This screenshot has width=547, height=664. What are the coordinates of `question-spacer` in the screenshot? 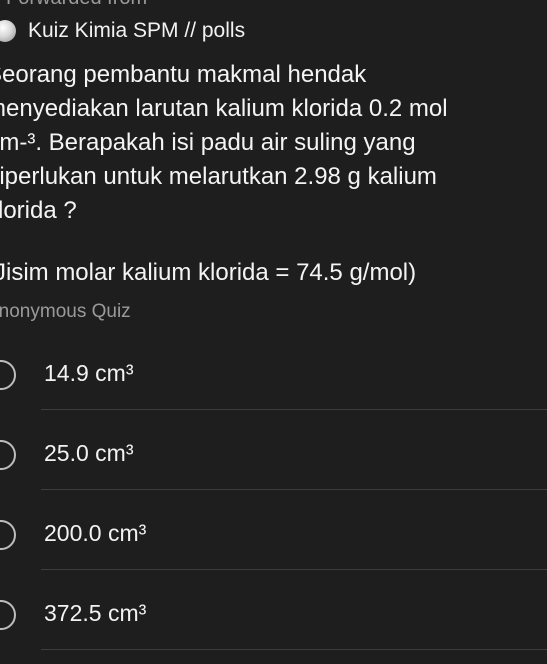 It's located at (273, 242).